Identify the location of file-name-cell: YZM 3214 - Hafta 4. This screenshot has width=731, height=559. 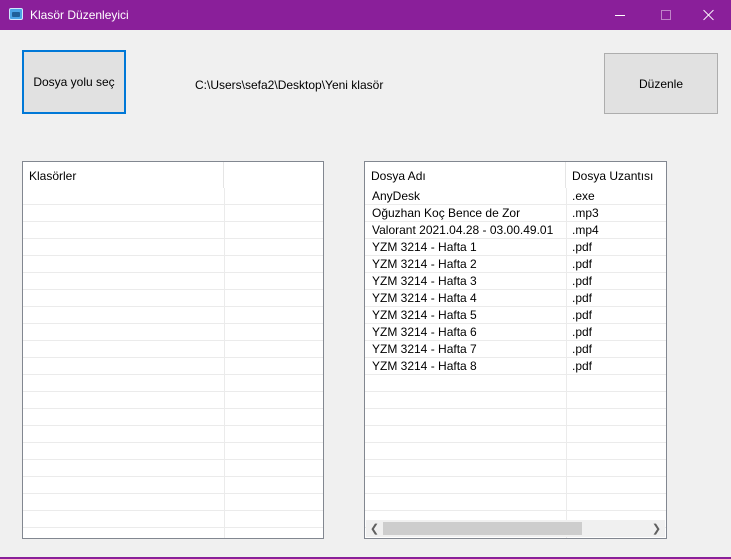
(424, 298).